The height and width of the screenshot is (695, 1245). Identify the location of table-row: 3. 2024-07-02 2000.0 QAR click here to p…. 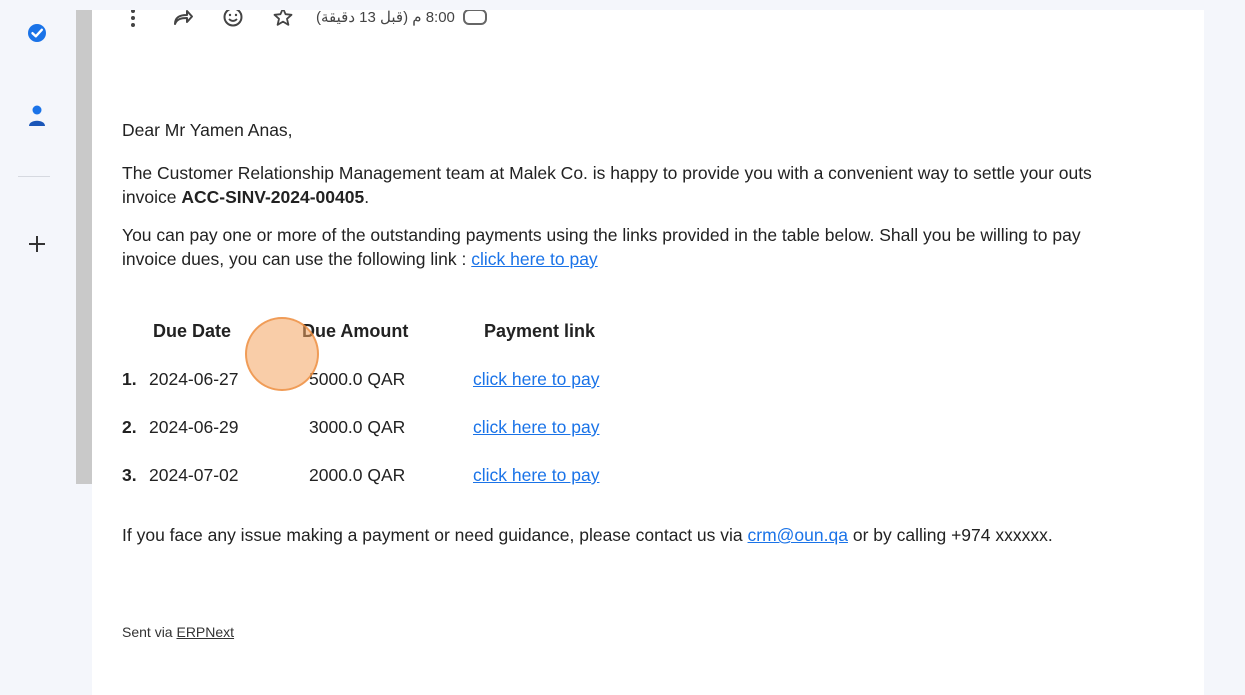
(422, 475).